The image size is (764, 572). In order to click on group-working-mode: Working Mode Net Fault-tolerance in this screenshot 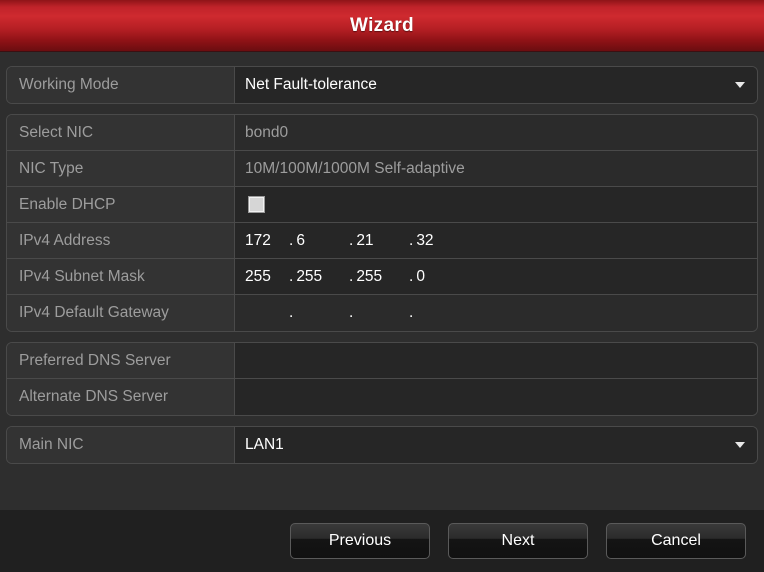, I will do `click(382, 85)`.